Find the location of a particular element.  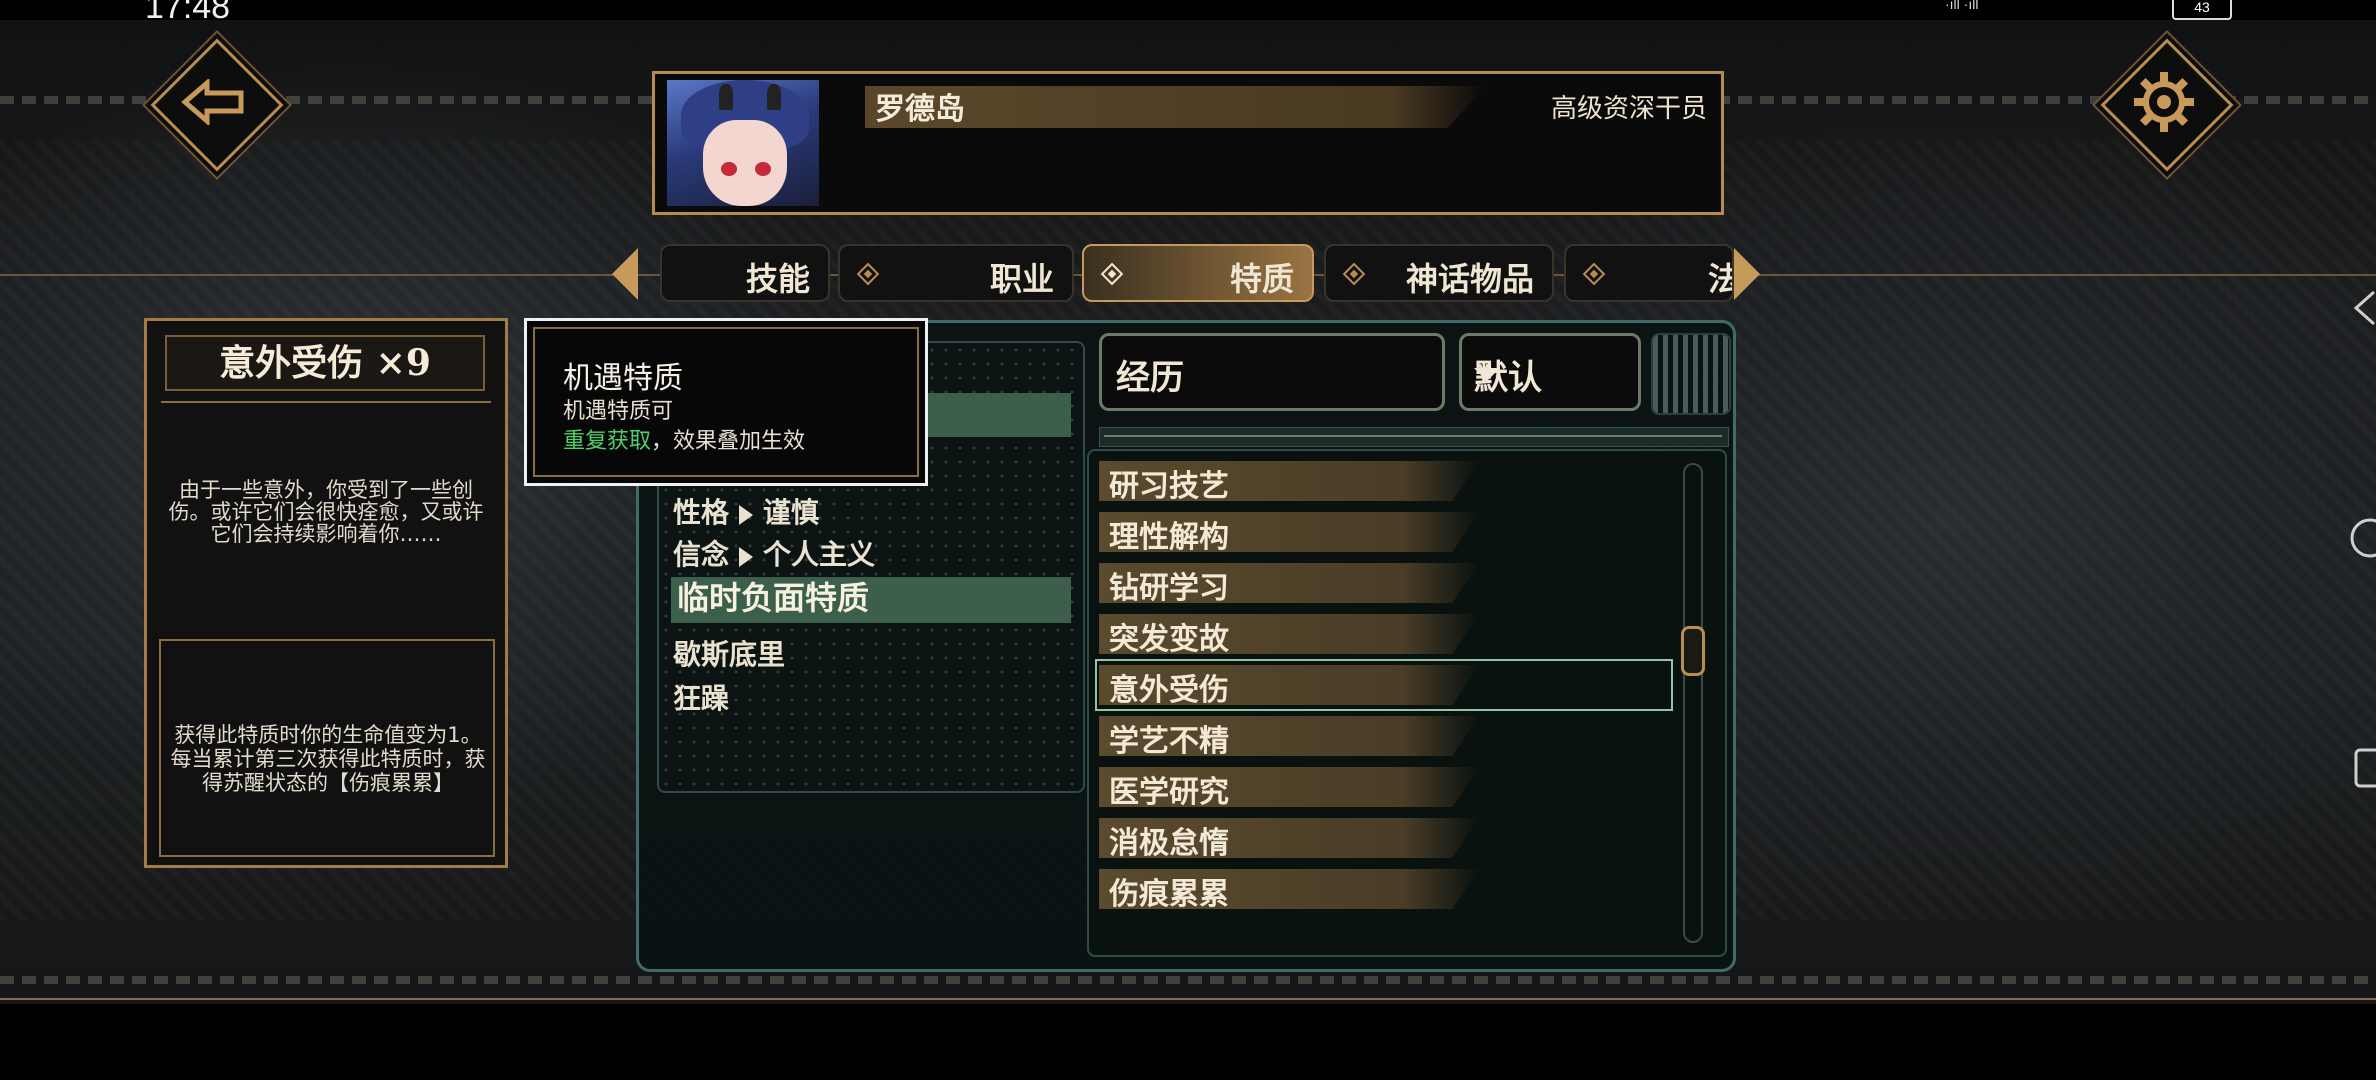

filter-slider is located at coordinates (1414, 437).